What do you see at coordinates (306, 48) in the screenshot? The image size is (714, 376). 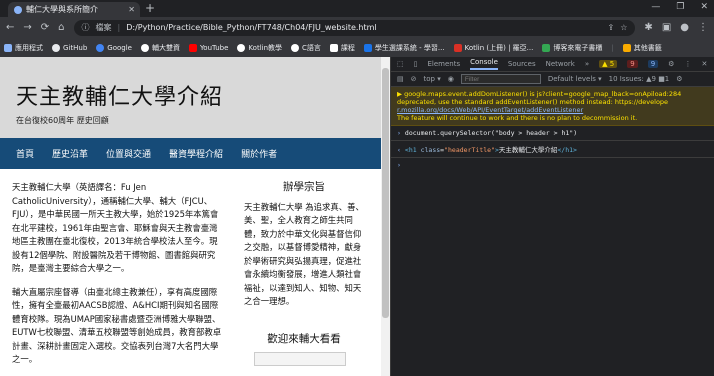 I see `bookmark-c: C語言` at bounding box center [306, 48].